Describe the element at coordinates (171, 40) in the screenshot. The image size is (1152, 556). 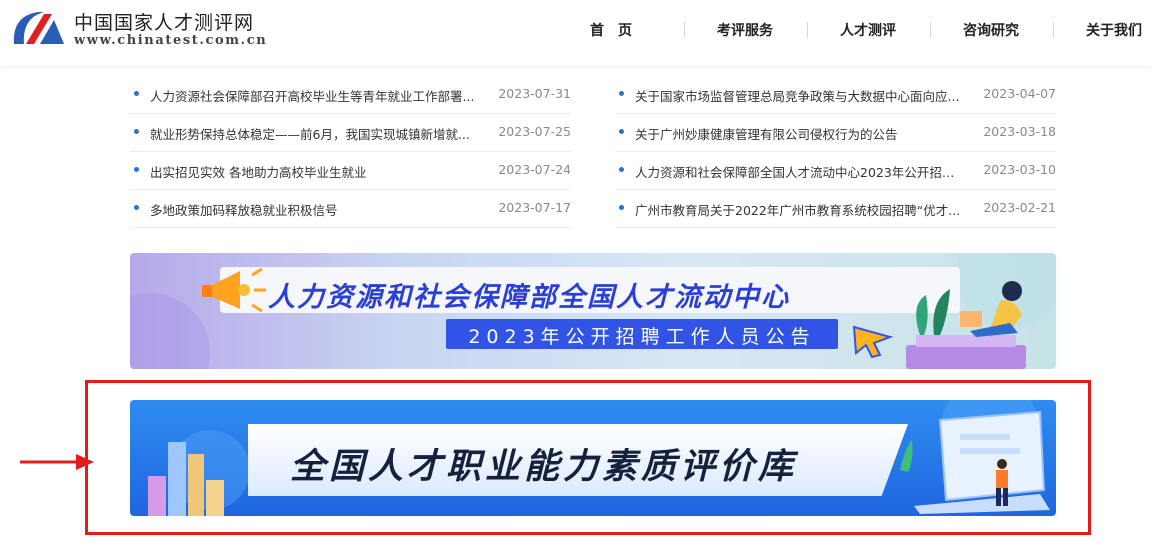
I see `site-url: www.chinatest.com.cn` at that location.